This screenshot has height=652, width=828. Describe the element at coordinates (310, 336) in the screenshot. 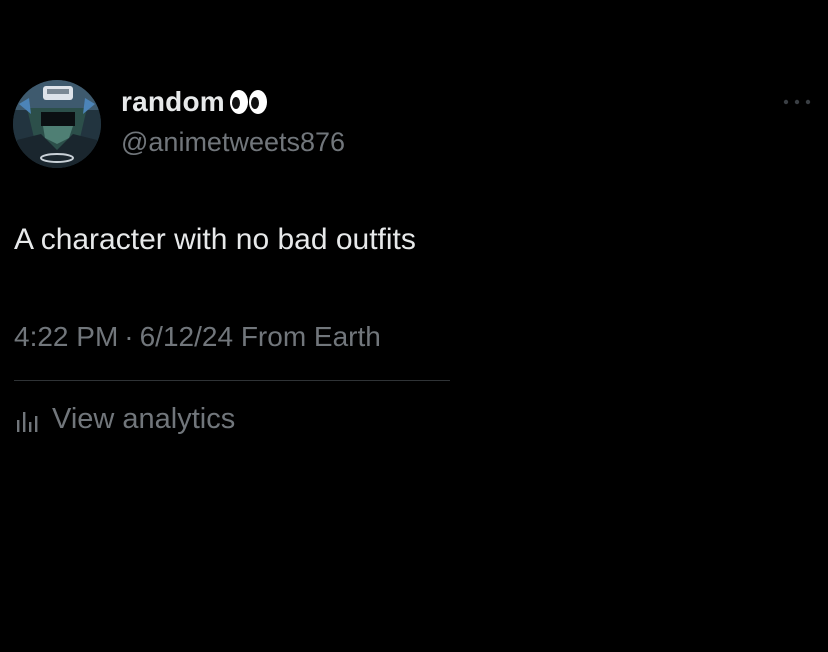

I see `tweet-source: From Earth` at that location.